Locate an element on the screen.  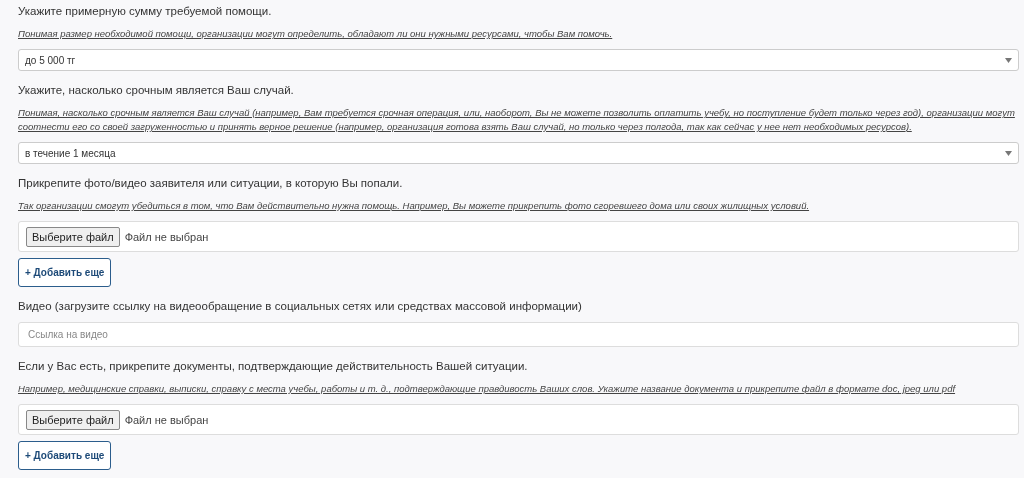
hint-text: Понимая, насколько срочным является Ваш случай (например, Вам требуется срочная операция, или, наоборот, Вы не можете позволить оплатить учебу, но поступление будет только через год), организации могут соотнести его со своей загруженностью и принять верное решение (например, организация готова взять Ваш случай, но только через полгода, так как сейчас у нее нет необходимых ресурсов). is located at coordinates (517, 120).